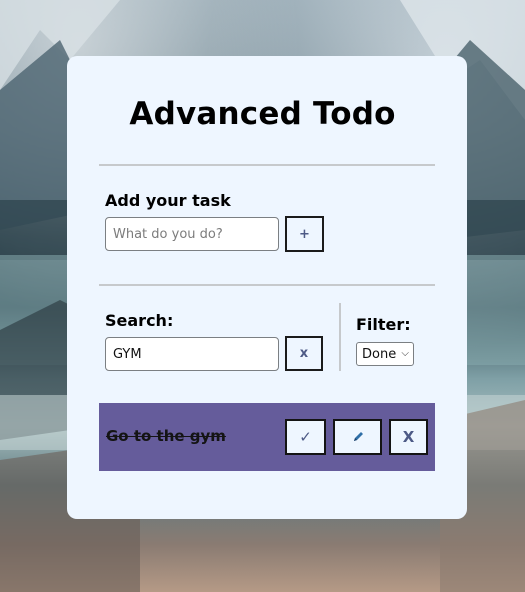 The image size is (525, 592). I want to click on filter-select: Done ⌵, so click(385, 354).